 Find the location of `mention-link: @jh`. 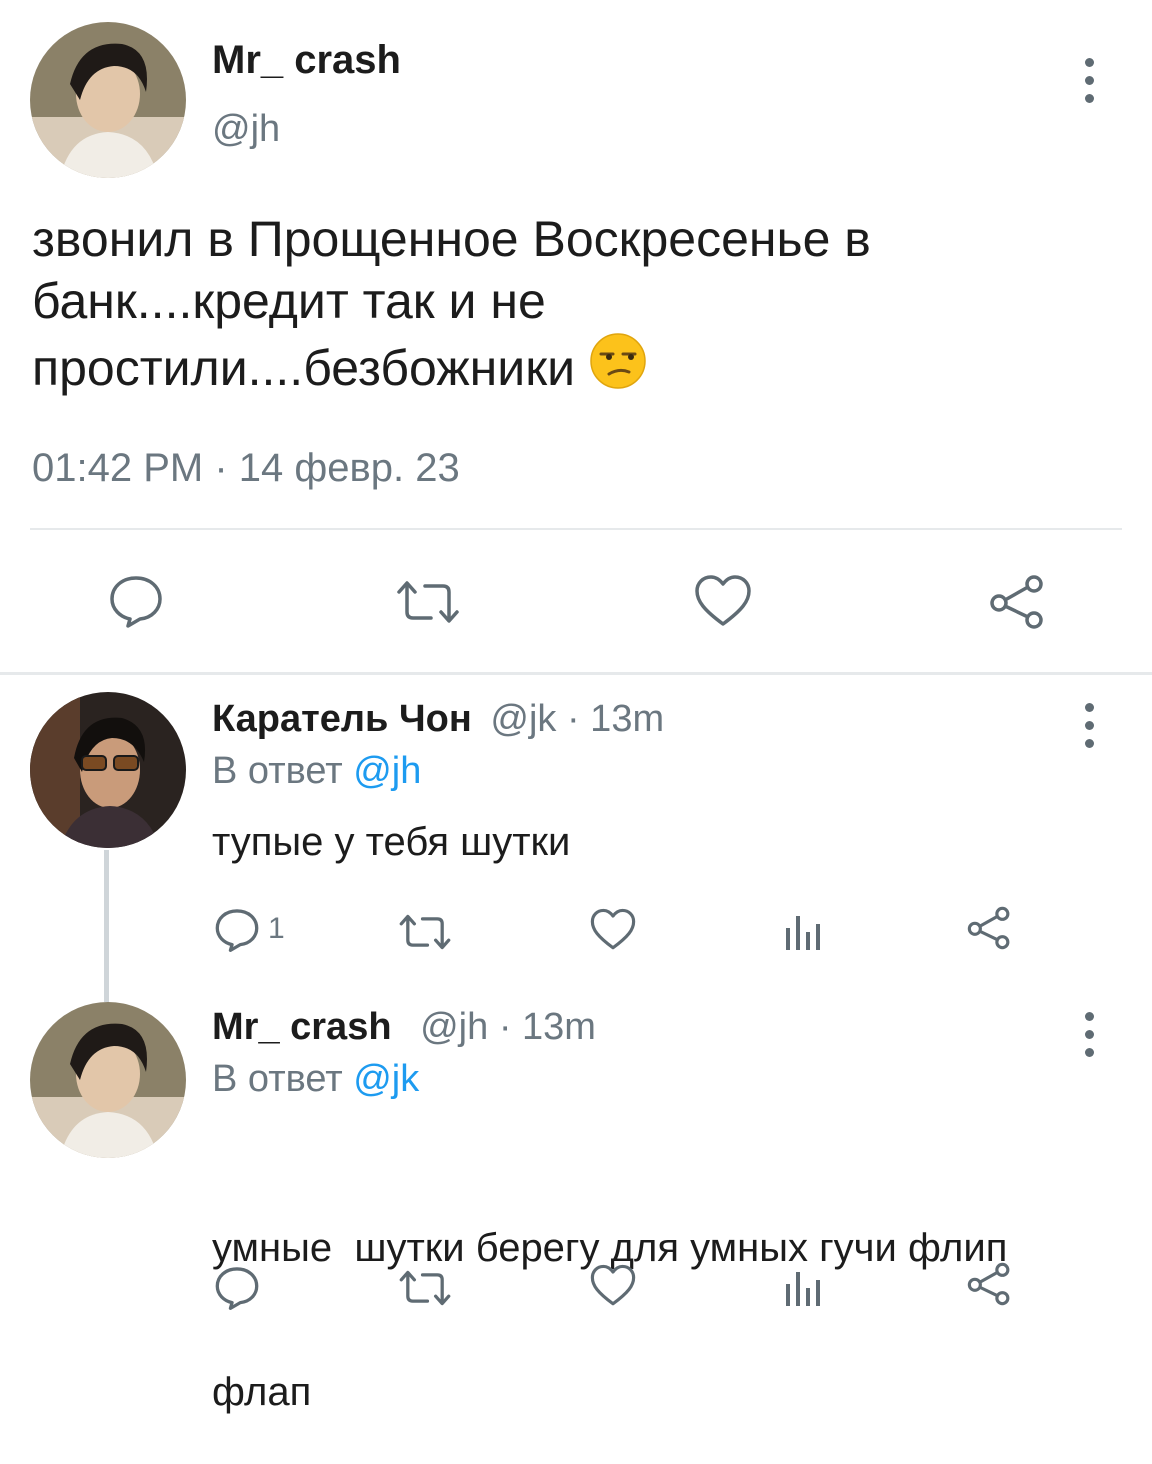

mention-link: @jh is located at coordinates (387, 771).